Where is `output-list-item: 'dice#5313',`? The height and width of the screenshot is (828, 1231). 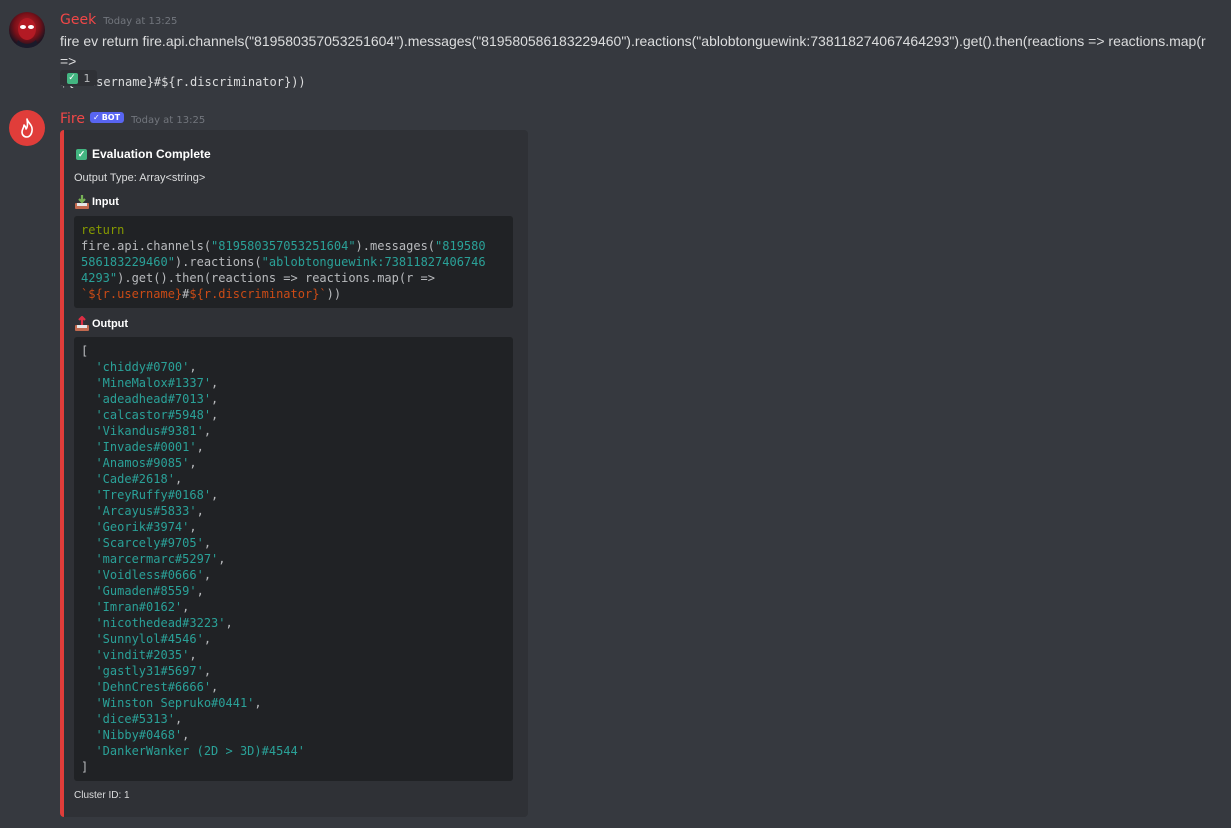 output-list-item: 'dice#5313', is located at coordinates (139, 719).